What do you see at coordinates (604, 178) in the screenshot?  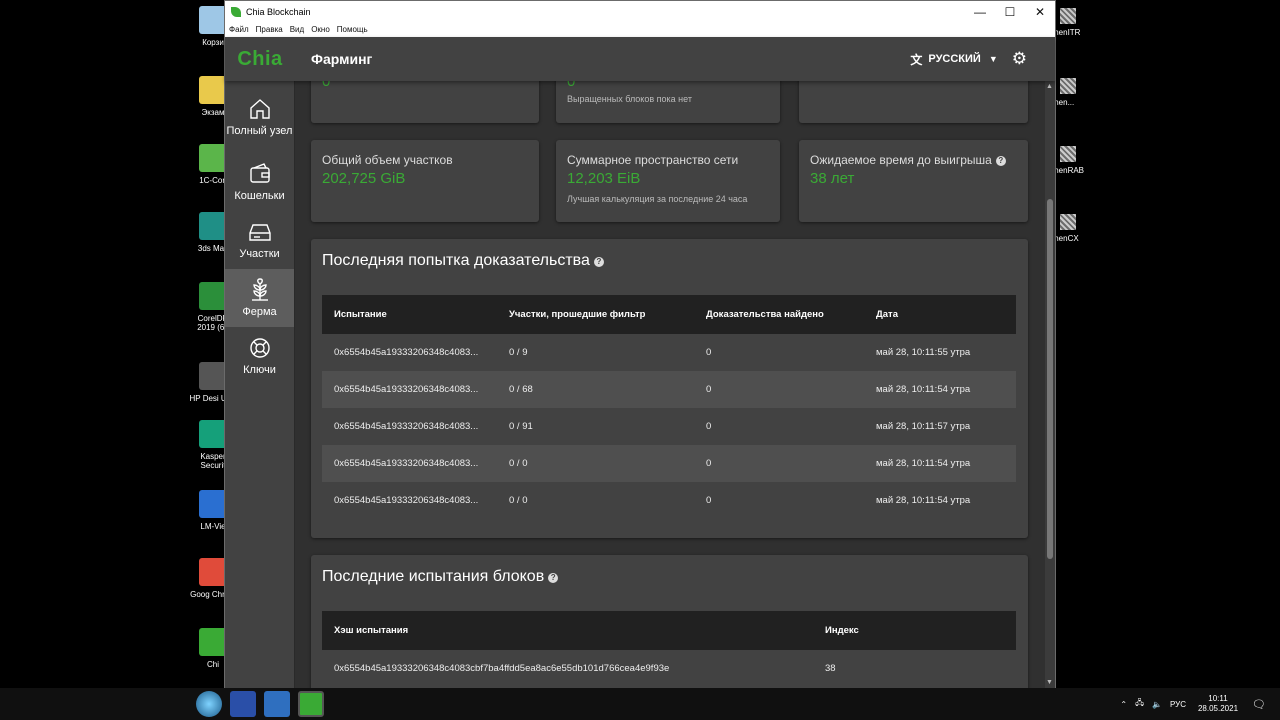 I see `stat-value: 12,203 EiB` at bounding box center [604, 178].